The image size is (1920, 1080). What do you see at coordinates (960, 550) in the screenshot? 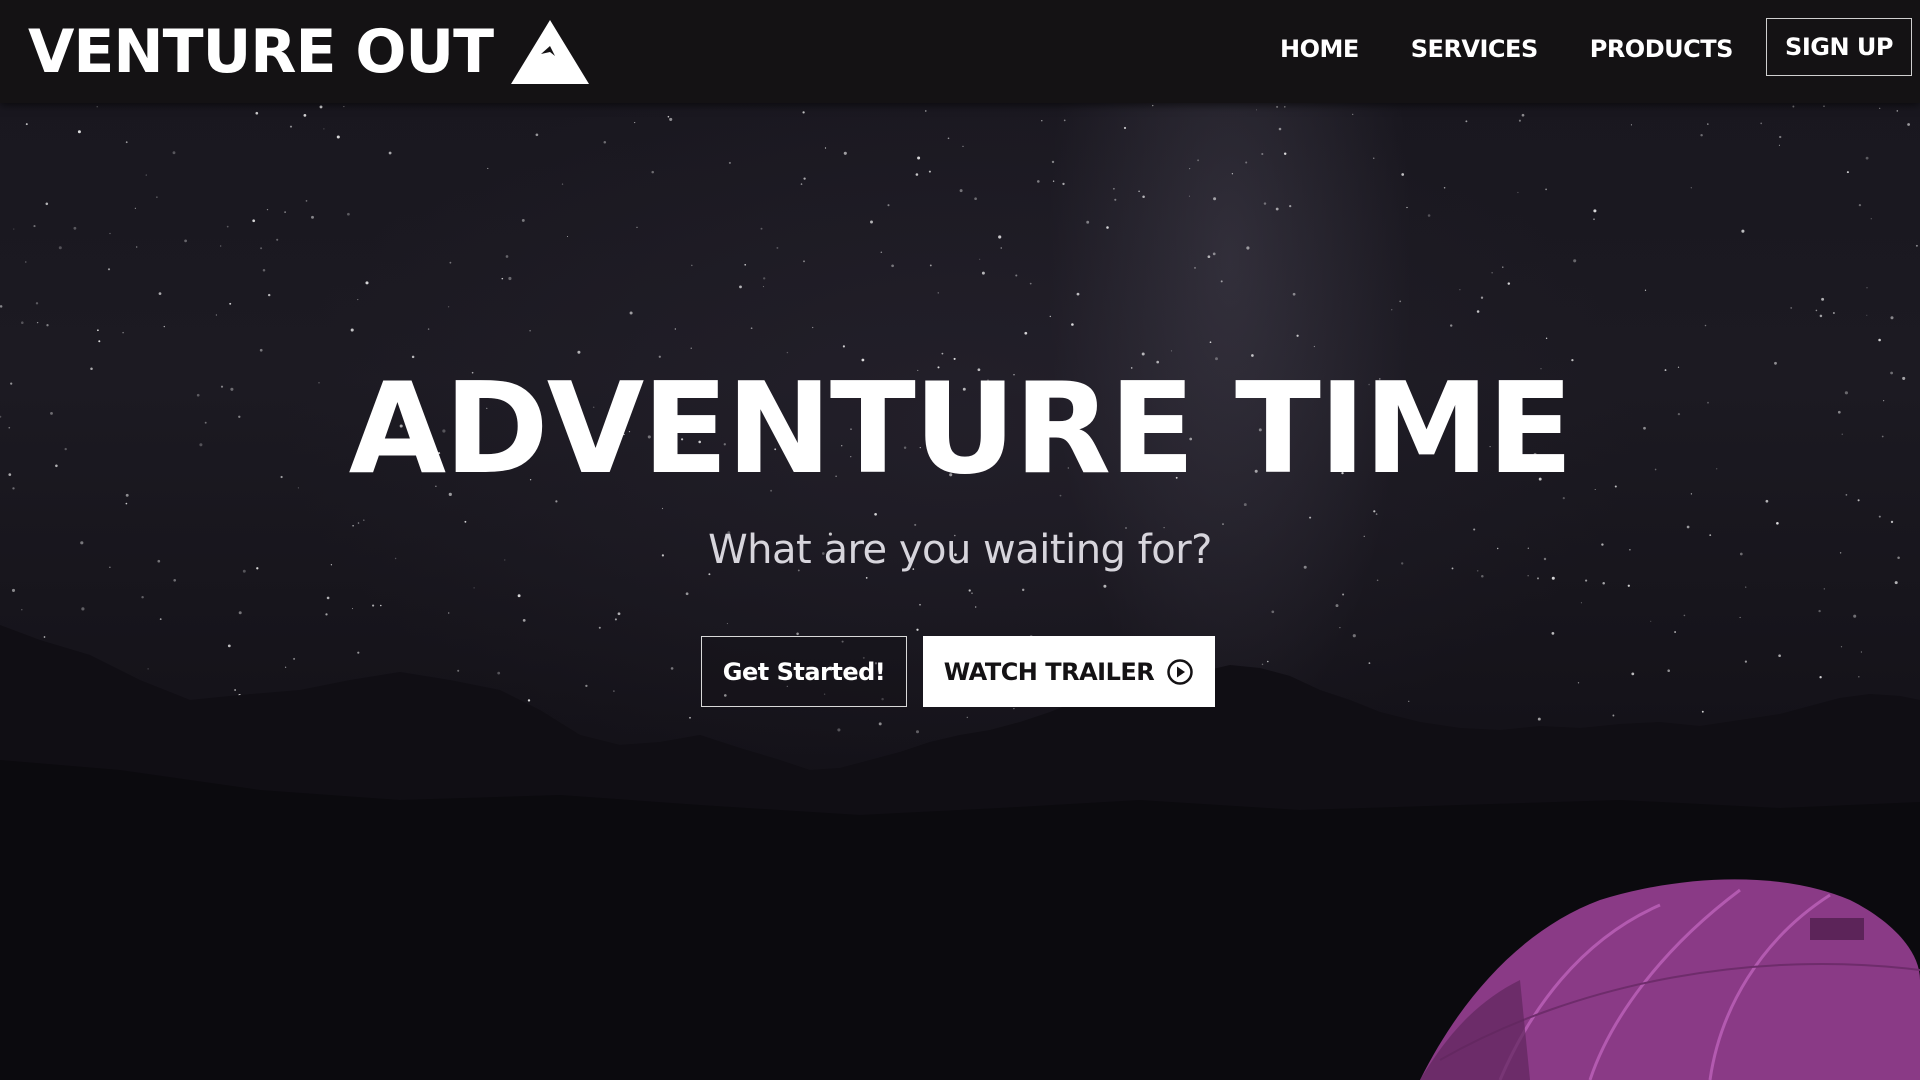
I see `hero-subtitle: What are you waiting for?` at bounding box center [960, 550].